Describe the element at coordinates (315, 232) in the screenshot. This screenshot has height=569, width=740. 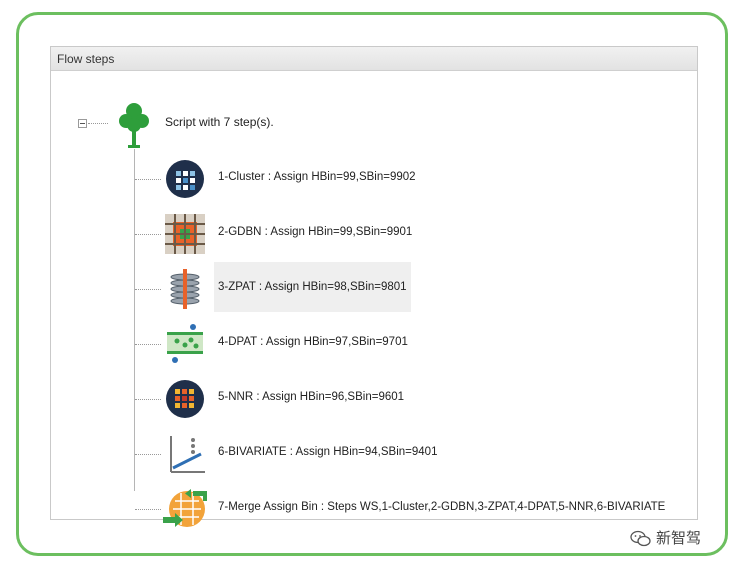
I see `step-label: 2-GDBN : Assign HBin=99,SBin=9901` at that location.